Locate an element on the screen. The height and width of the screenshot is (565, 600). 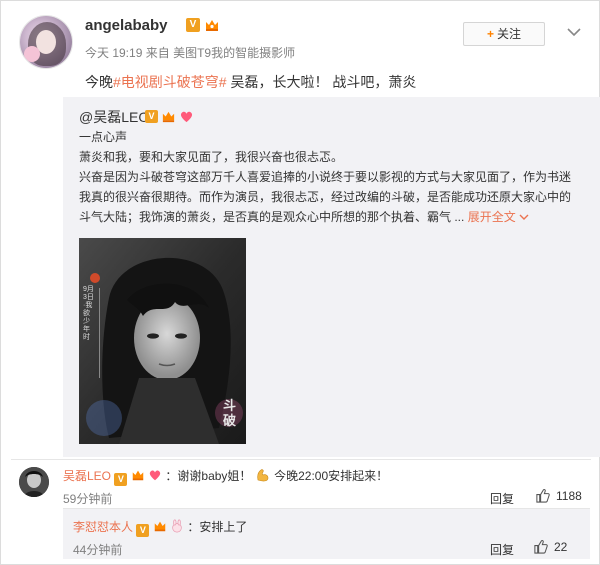
reply-reply-button: 回复 is located at coordinates (502, 549).